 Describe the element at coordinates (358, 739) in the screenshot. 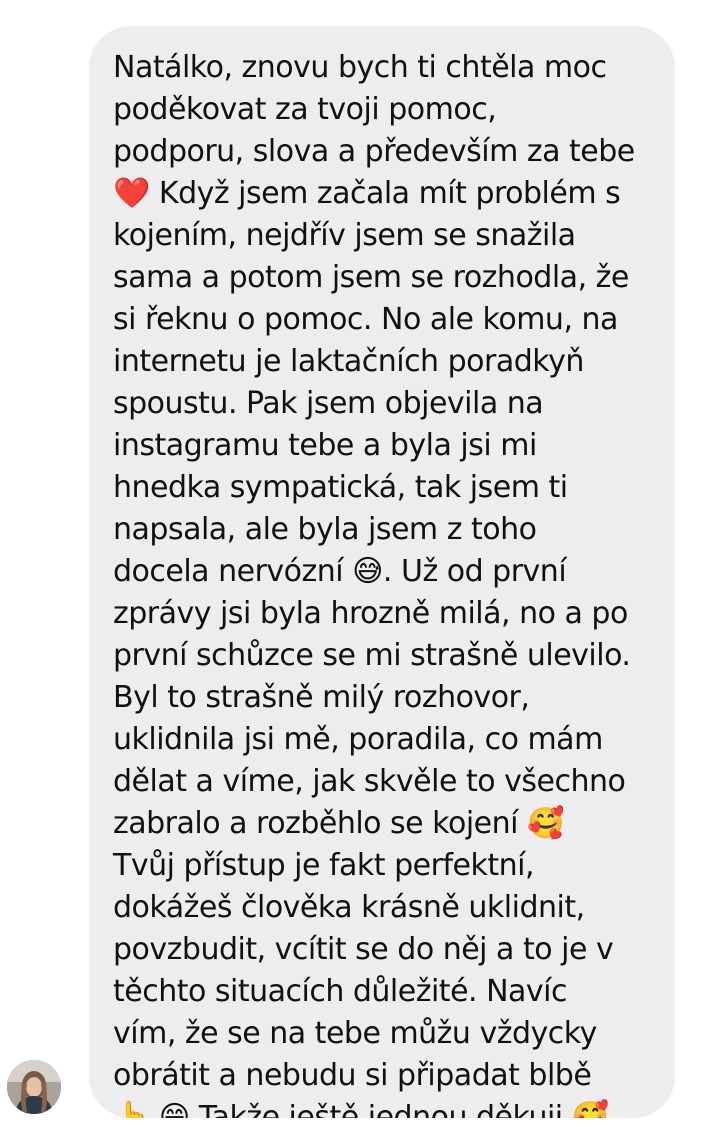

I see `message-line: uklidnila jsi mě, poradila, co mám` at that location.